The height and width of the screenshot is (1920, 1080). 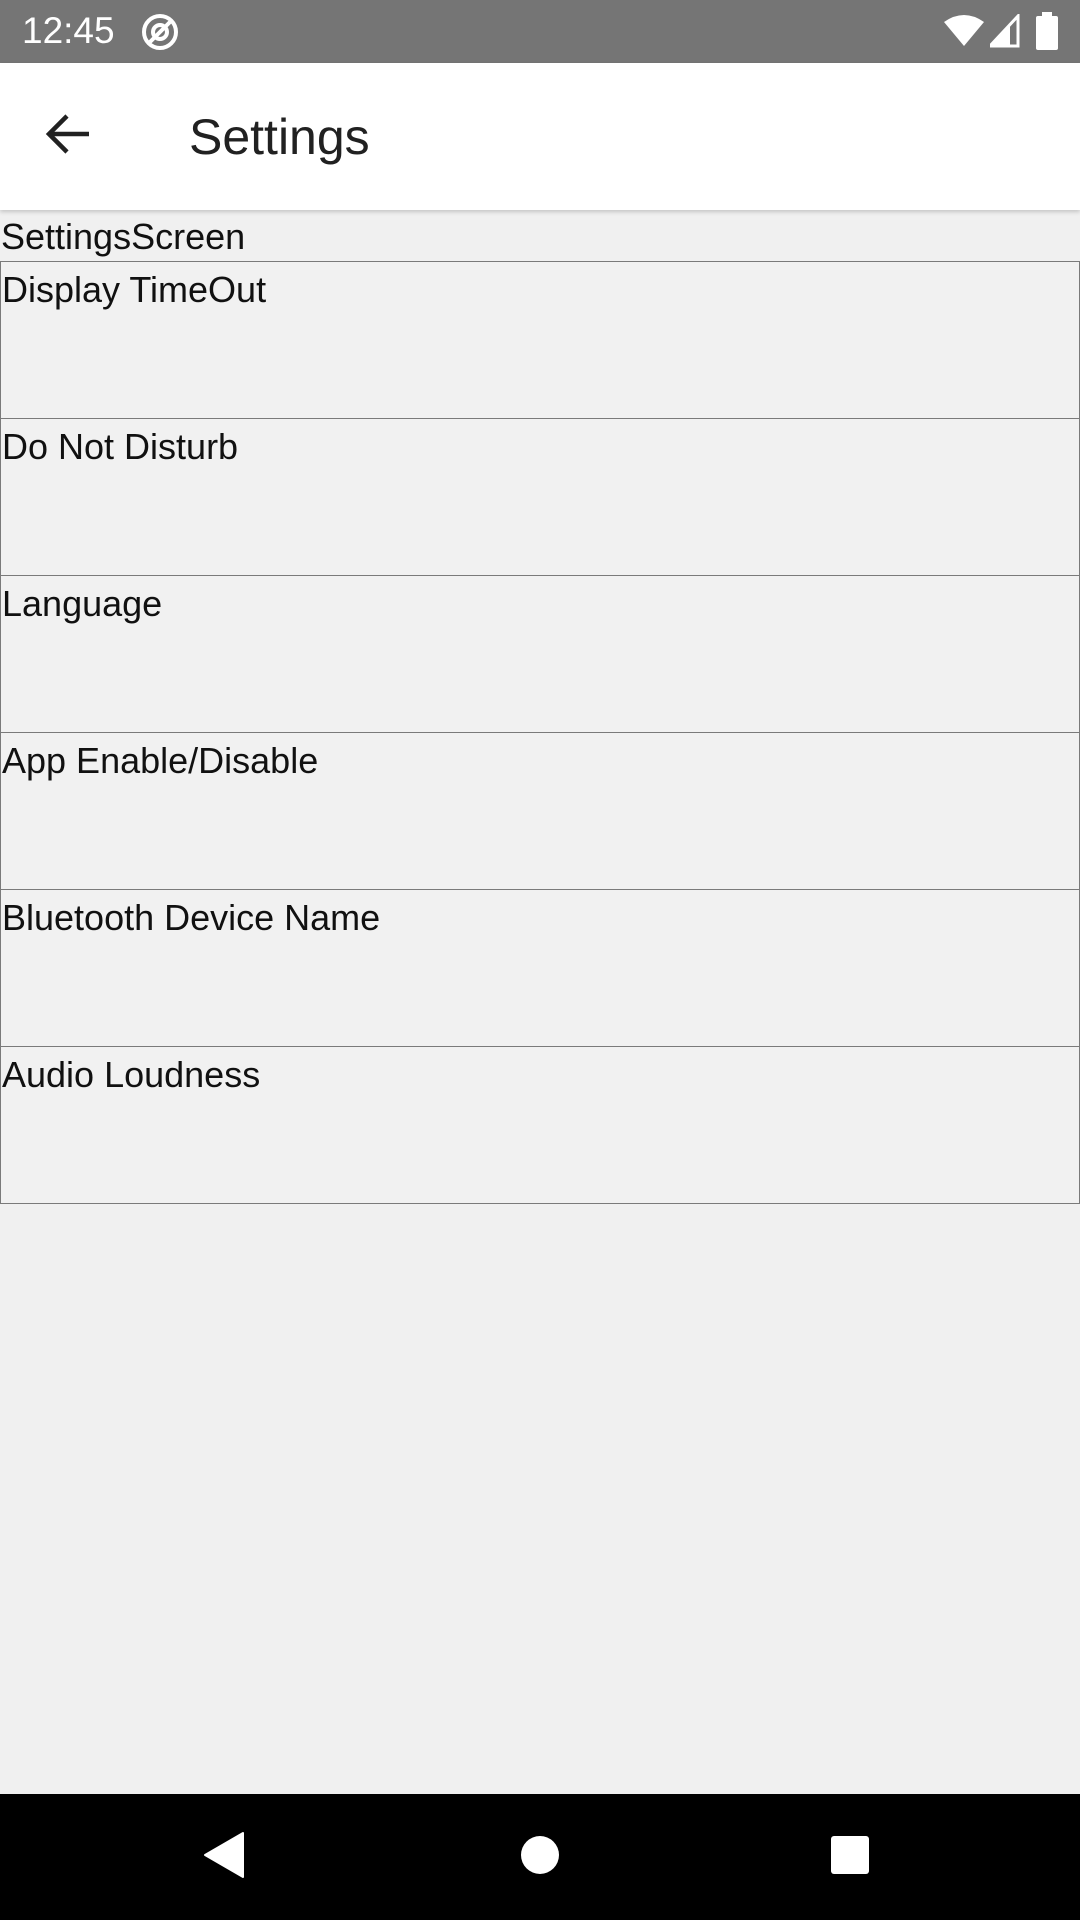 I want to click on settings-item-display-timeout: Display TimeOut, so click(x=540, y=340).